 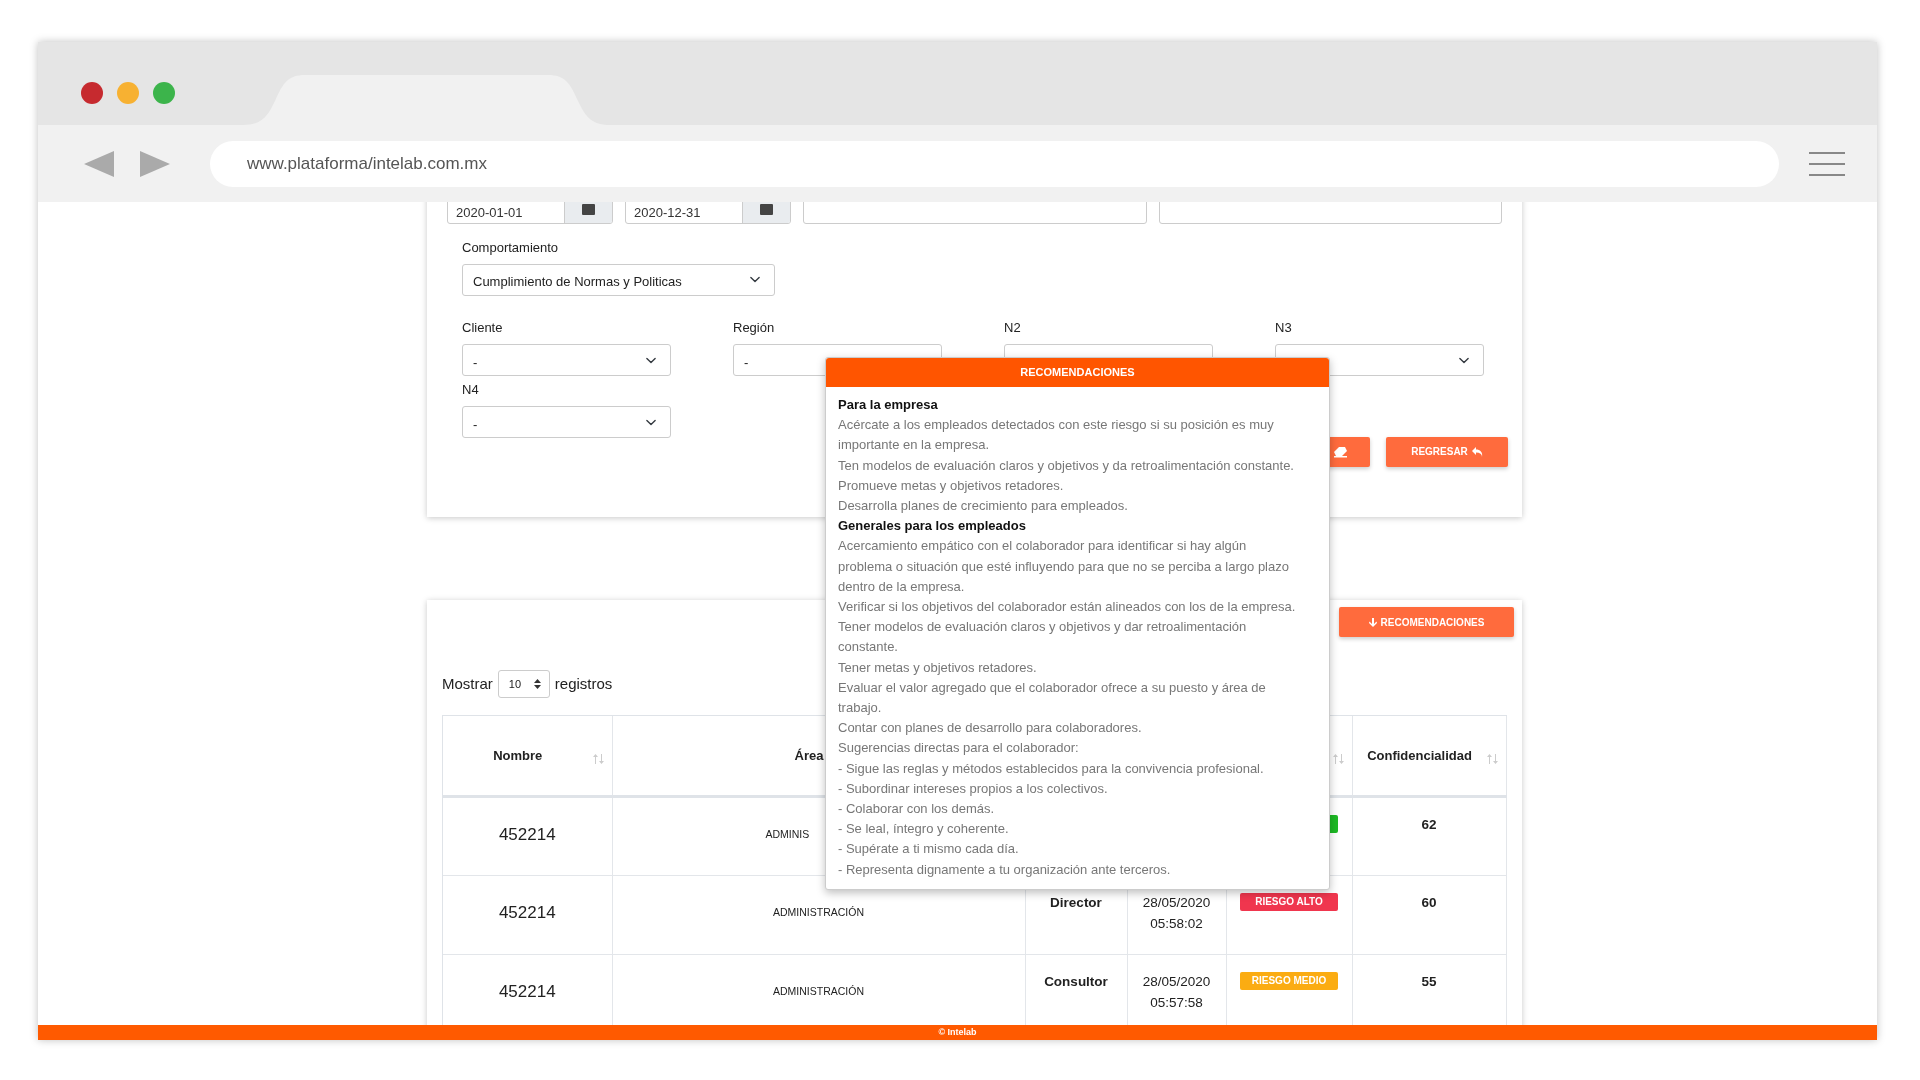 I want to click on url-text: www.plataforma/intelab.com.mx, so click(x=367, y=163).